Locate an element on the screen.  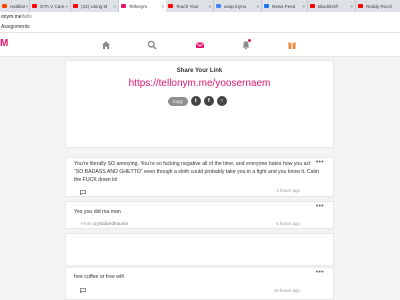
tell-timestamp: 5 hours ago is located at coordinates (288, 223).